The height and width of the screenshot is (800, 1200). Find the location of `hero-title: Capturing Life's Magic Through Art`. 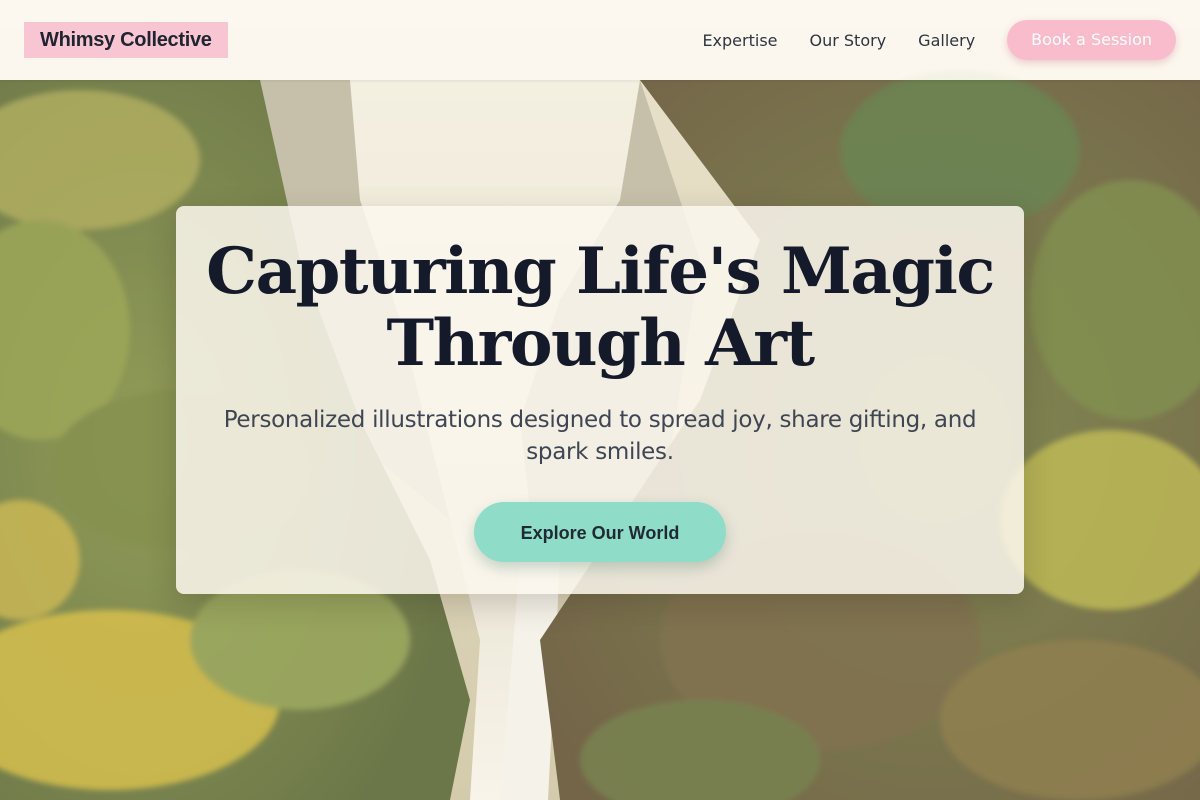

hero-title: Capturing Life's Magic Through Art is located at coordinates (600, 308).